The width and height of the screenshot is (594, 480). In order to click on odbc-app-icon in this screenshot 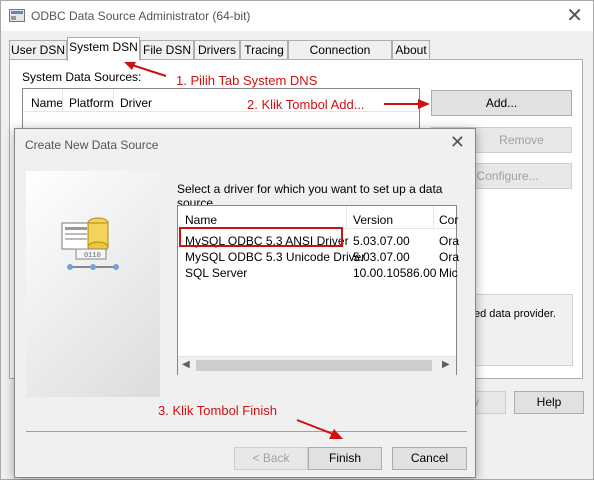, I will do `click(17, 15)`.